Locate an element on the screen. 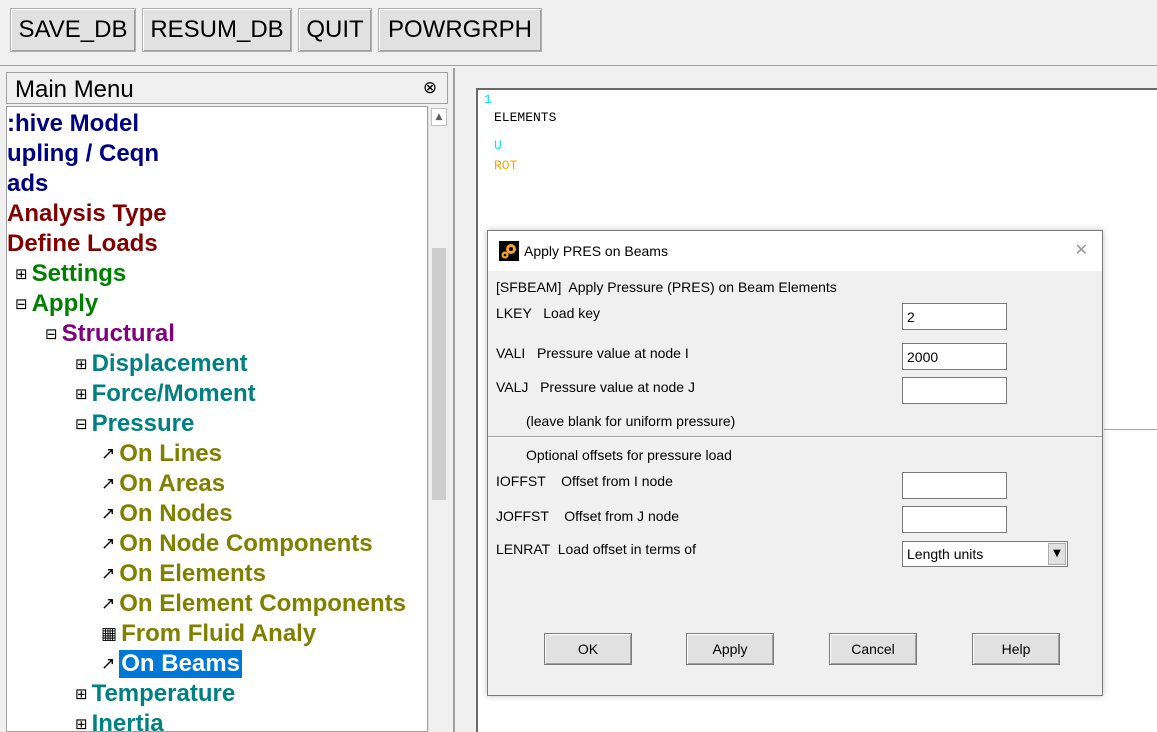 This screenshot has width=1157, height=732. tree-item-label: Force/Moment is located at coordinates (173, 393).